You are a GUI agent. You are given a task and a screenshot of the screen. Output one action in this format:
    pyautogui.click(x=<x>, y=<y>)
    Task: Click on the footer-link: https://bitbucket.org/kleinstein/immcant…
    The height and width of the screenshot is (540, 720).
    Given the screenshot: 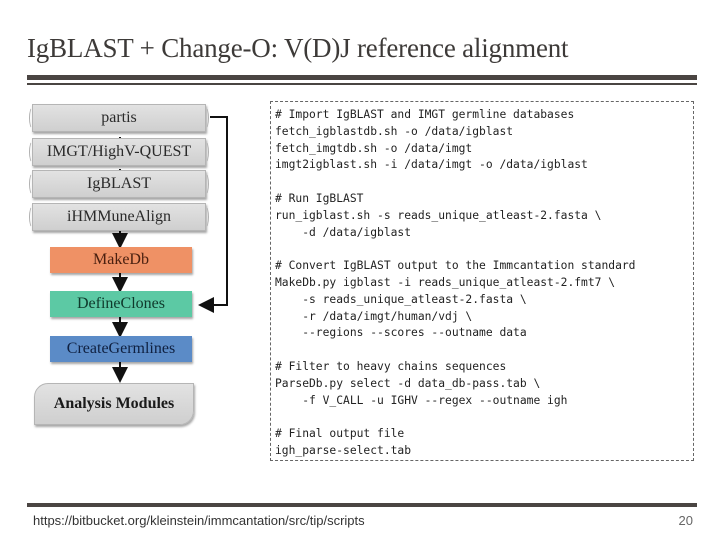 What is the action you would take?
    pyautogui.click(x=199, y=520)
    